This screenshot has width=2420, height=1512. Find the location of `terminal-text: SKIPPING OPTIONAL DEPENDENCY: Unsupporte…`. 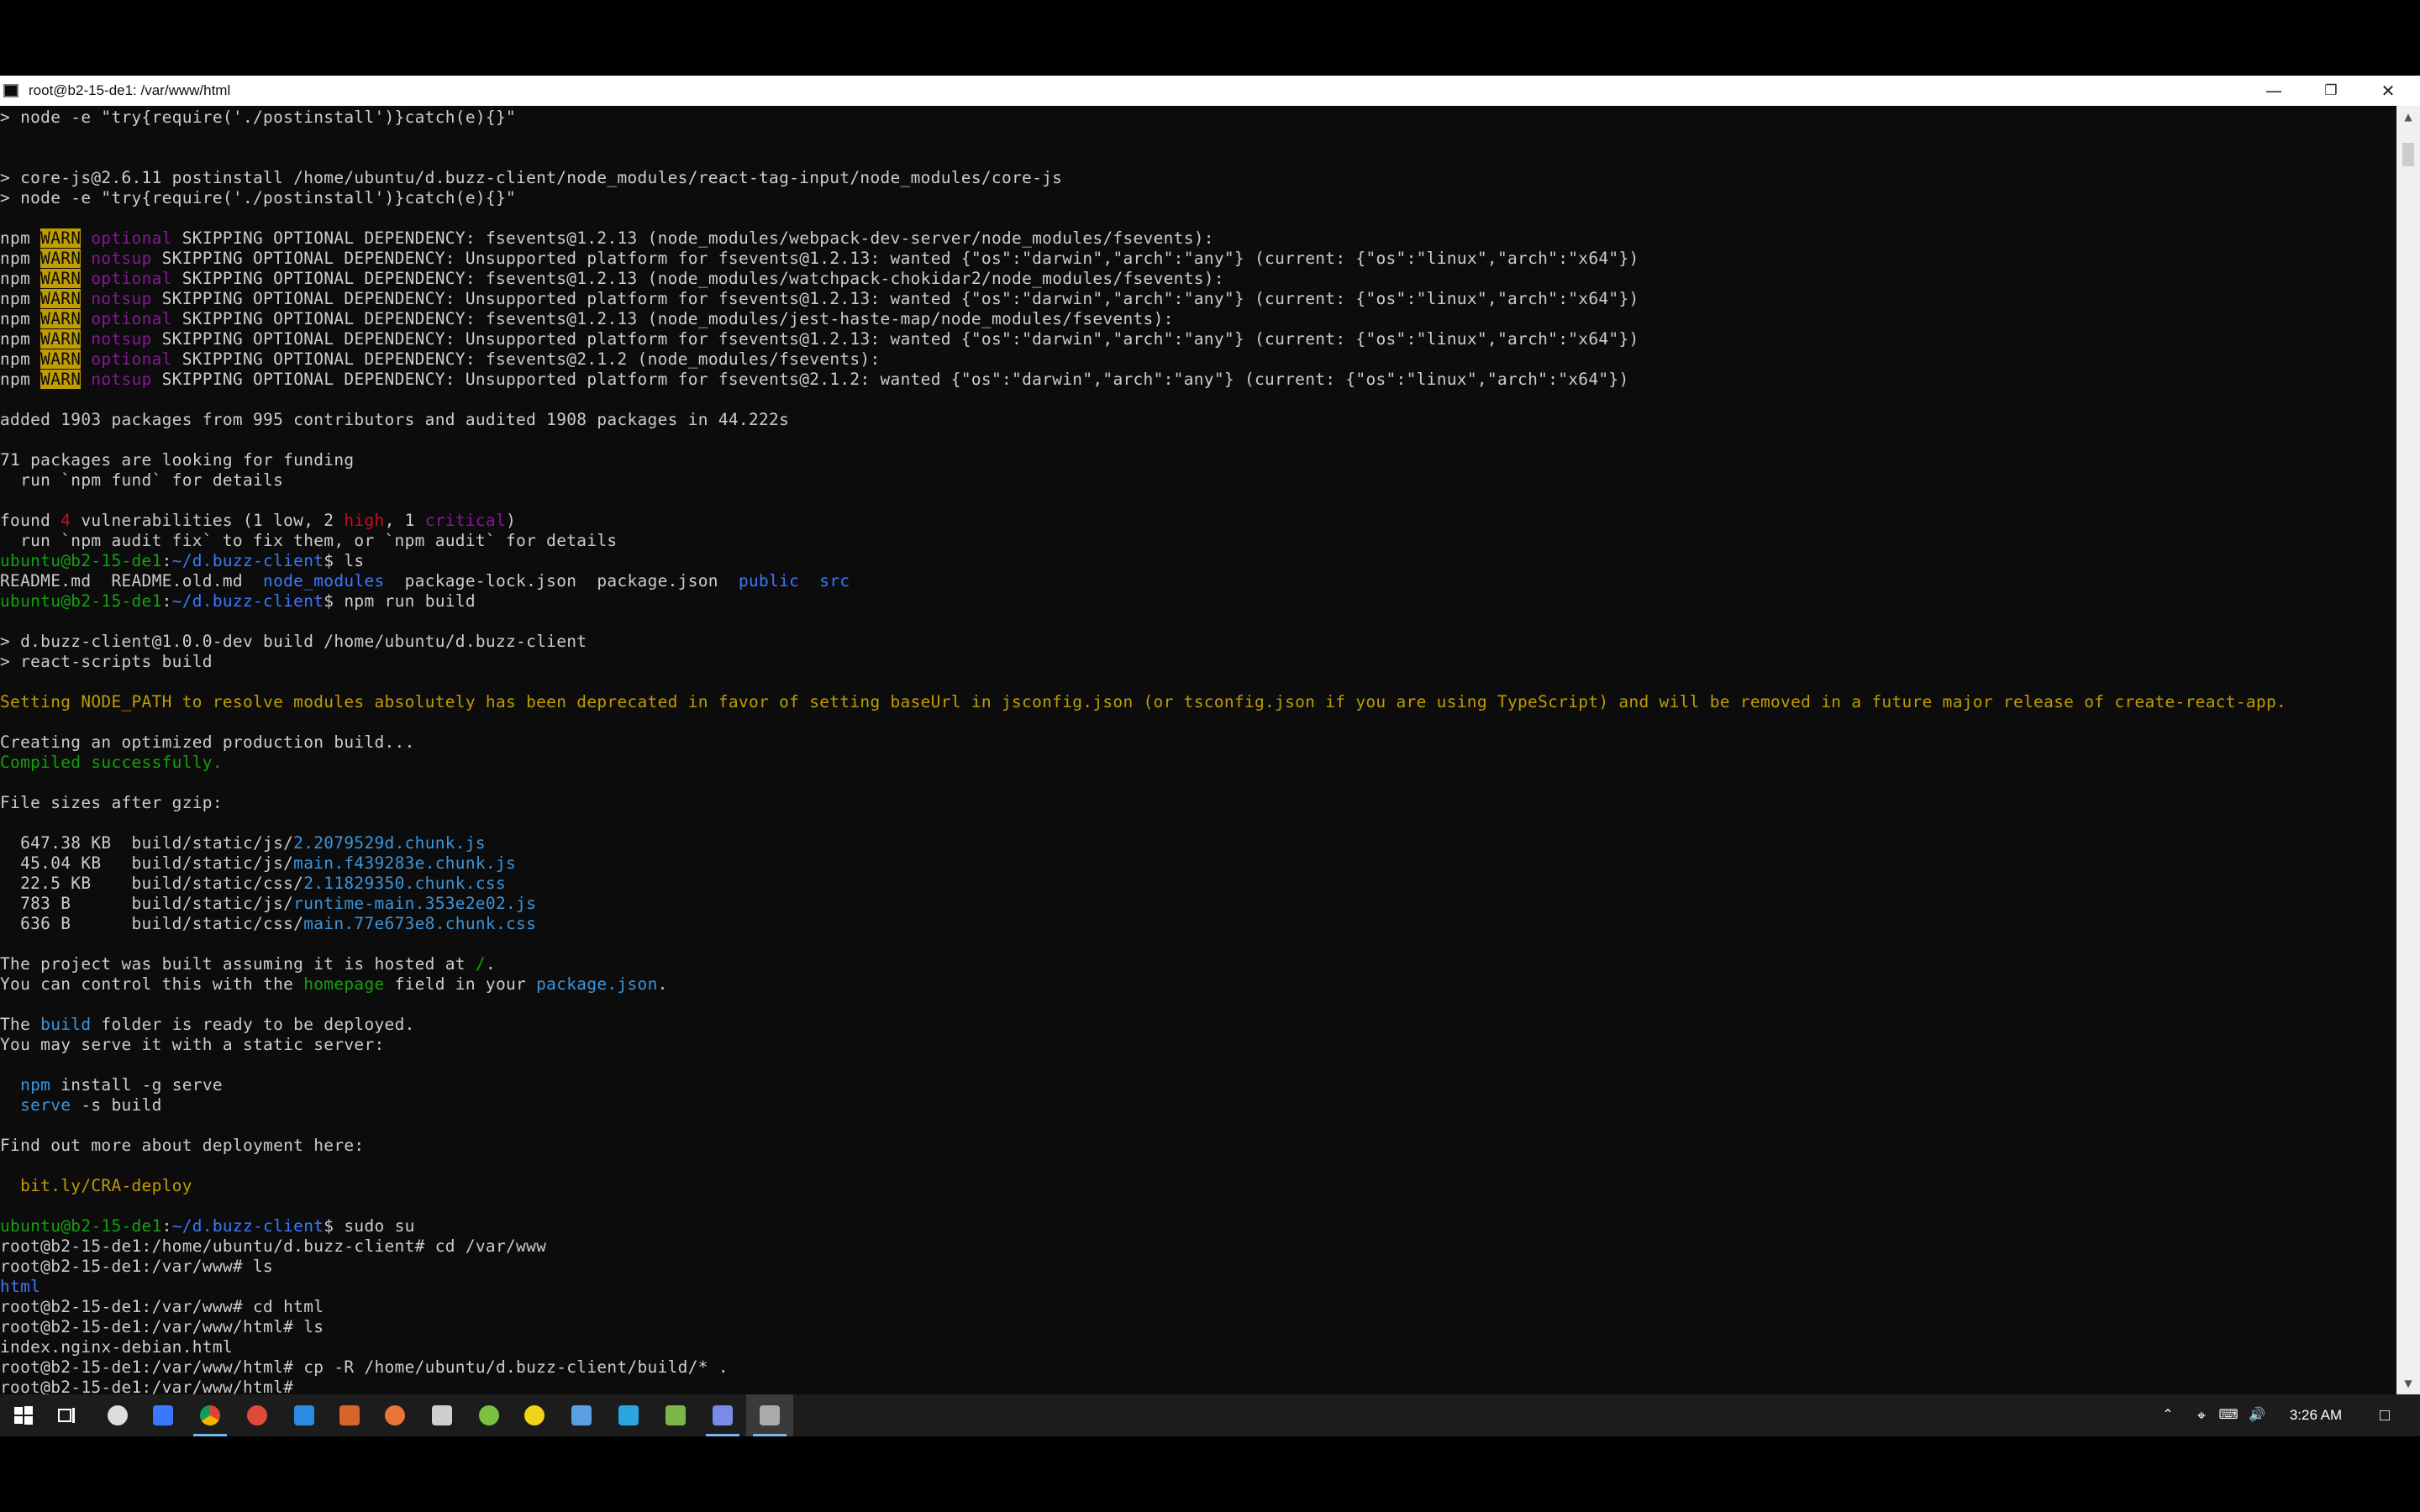

terminal-text: SKIPPING OPTIONAL DEPENDENCY: Unsupporte… is located at coordinates (895, 298).